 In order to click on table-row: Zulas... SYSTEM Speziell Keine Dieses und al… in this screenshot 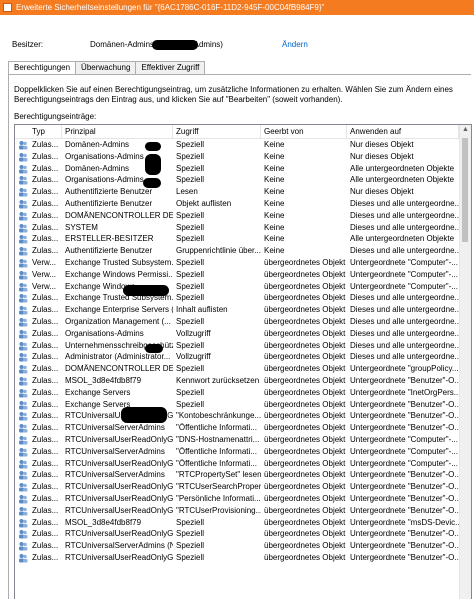, I will do `click(237, 228)`.